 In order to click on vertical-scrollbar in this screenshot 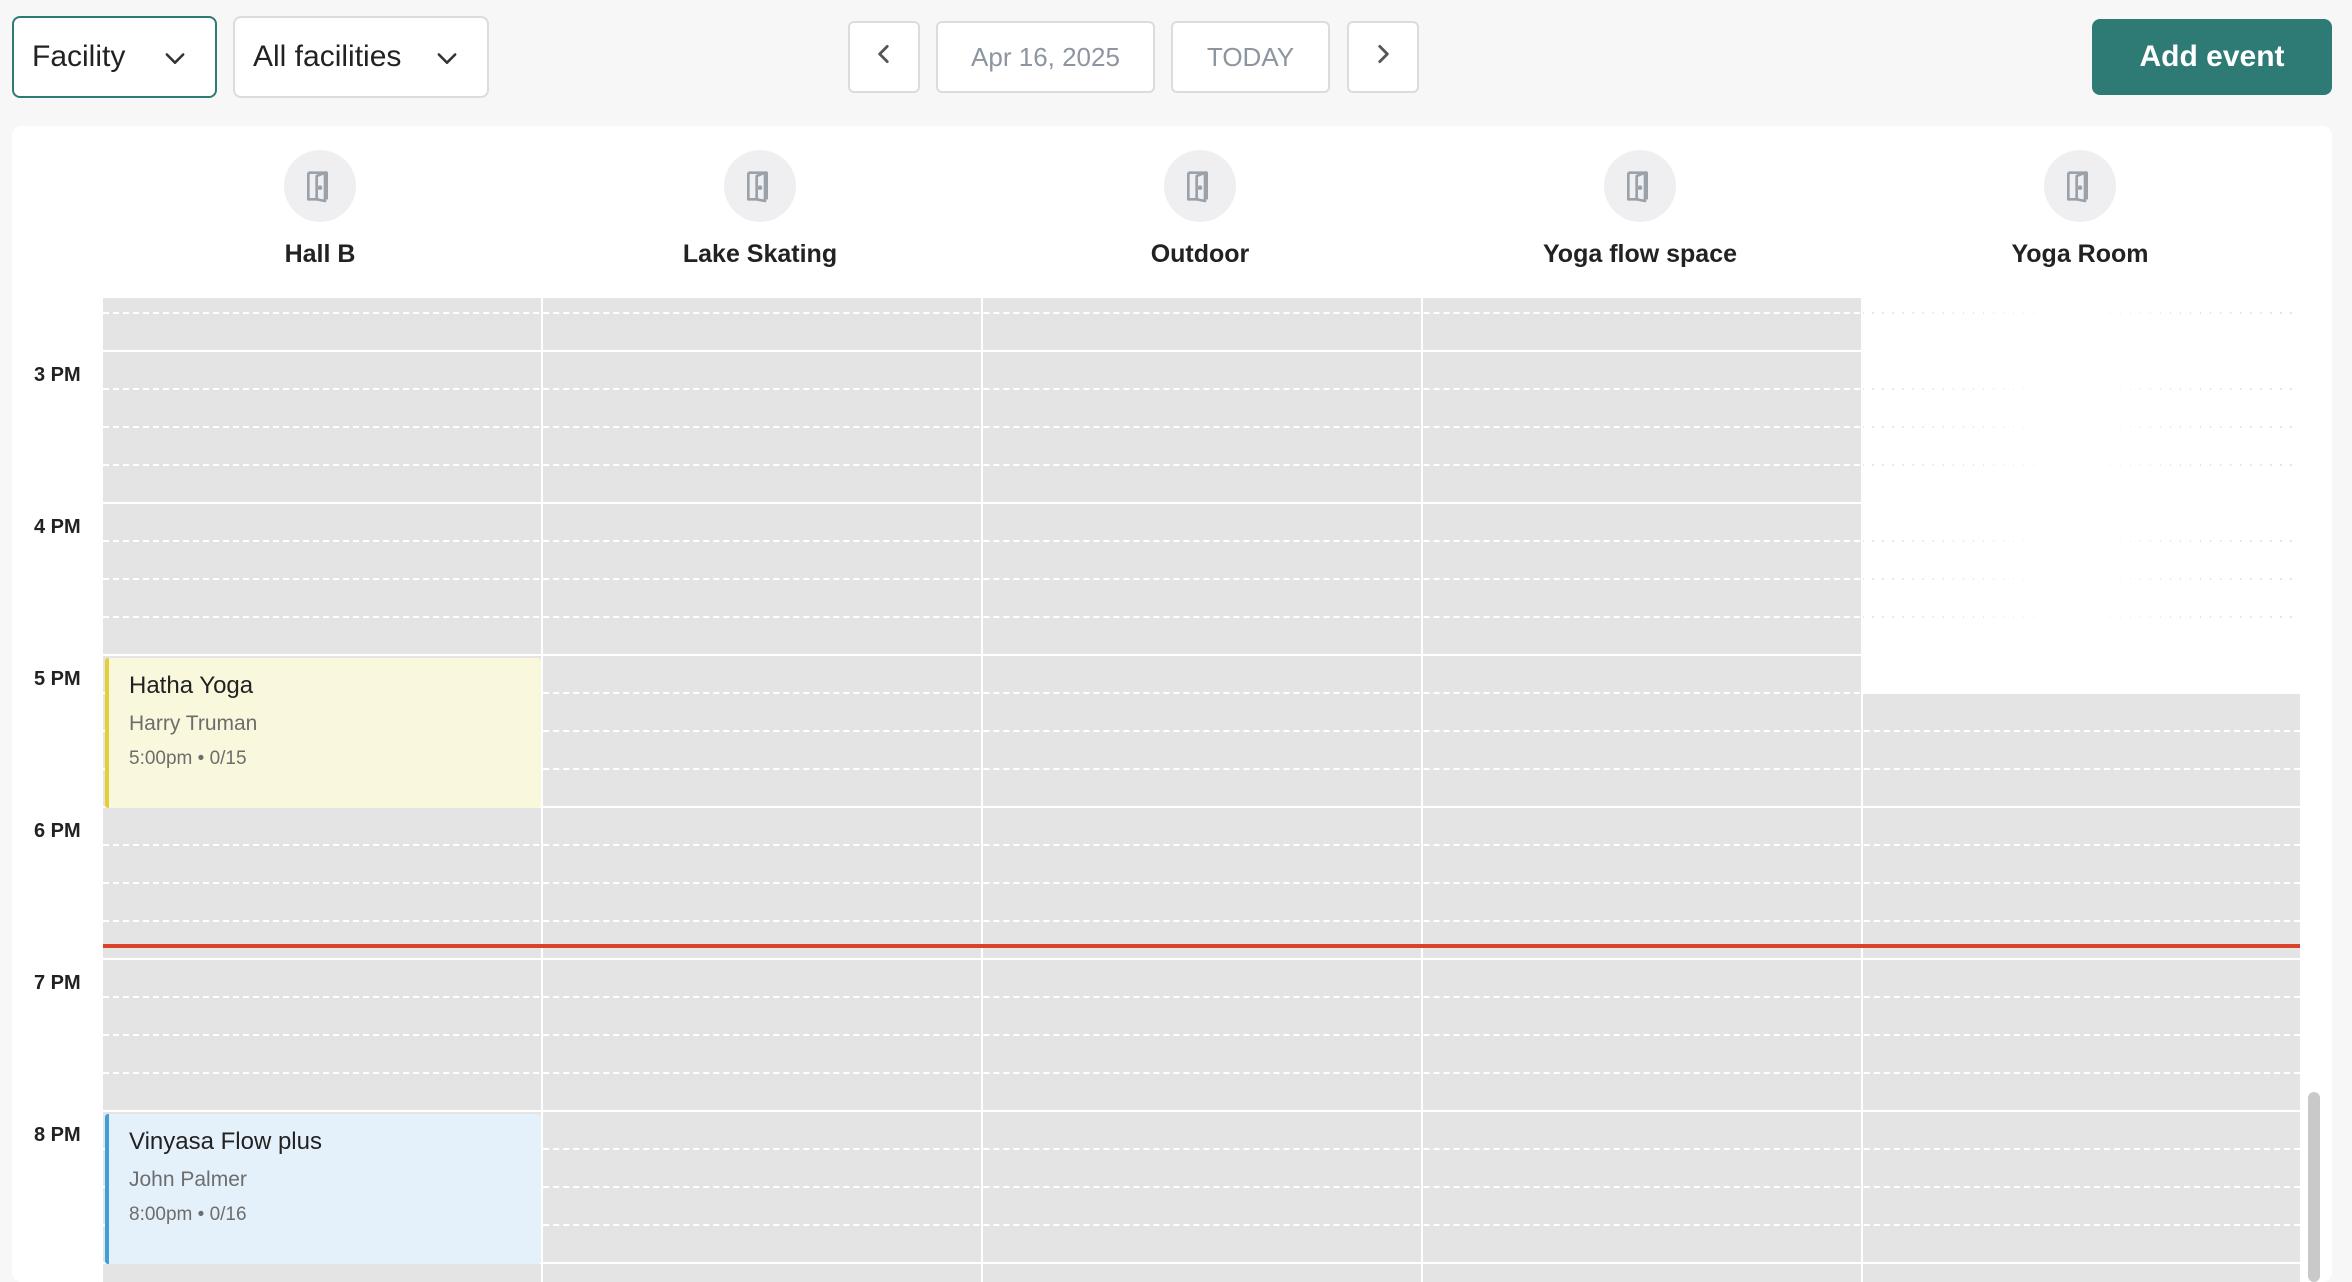, I will do `click(2314, 1187)`.